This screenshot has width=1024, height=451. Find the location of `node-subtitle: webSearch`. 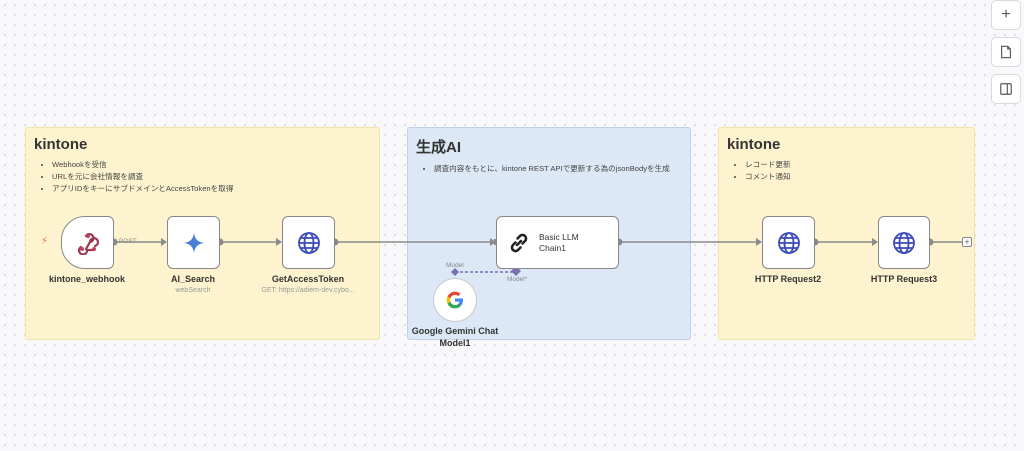

node-subtitle: webSearch is located at coordinates (193, 290).